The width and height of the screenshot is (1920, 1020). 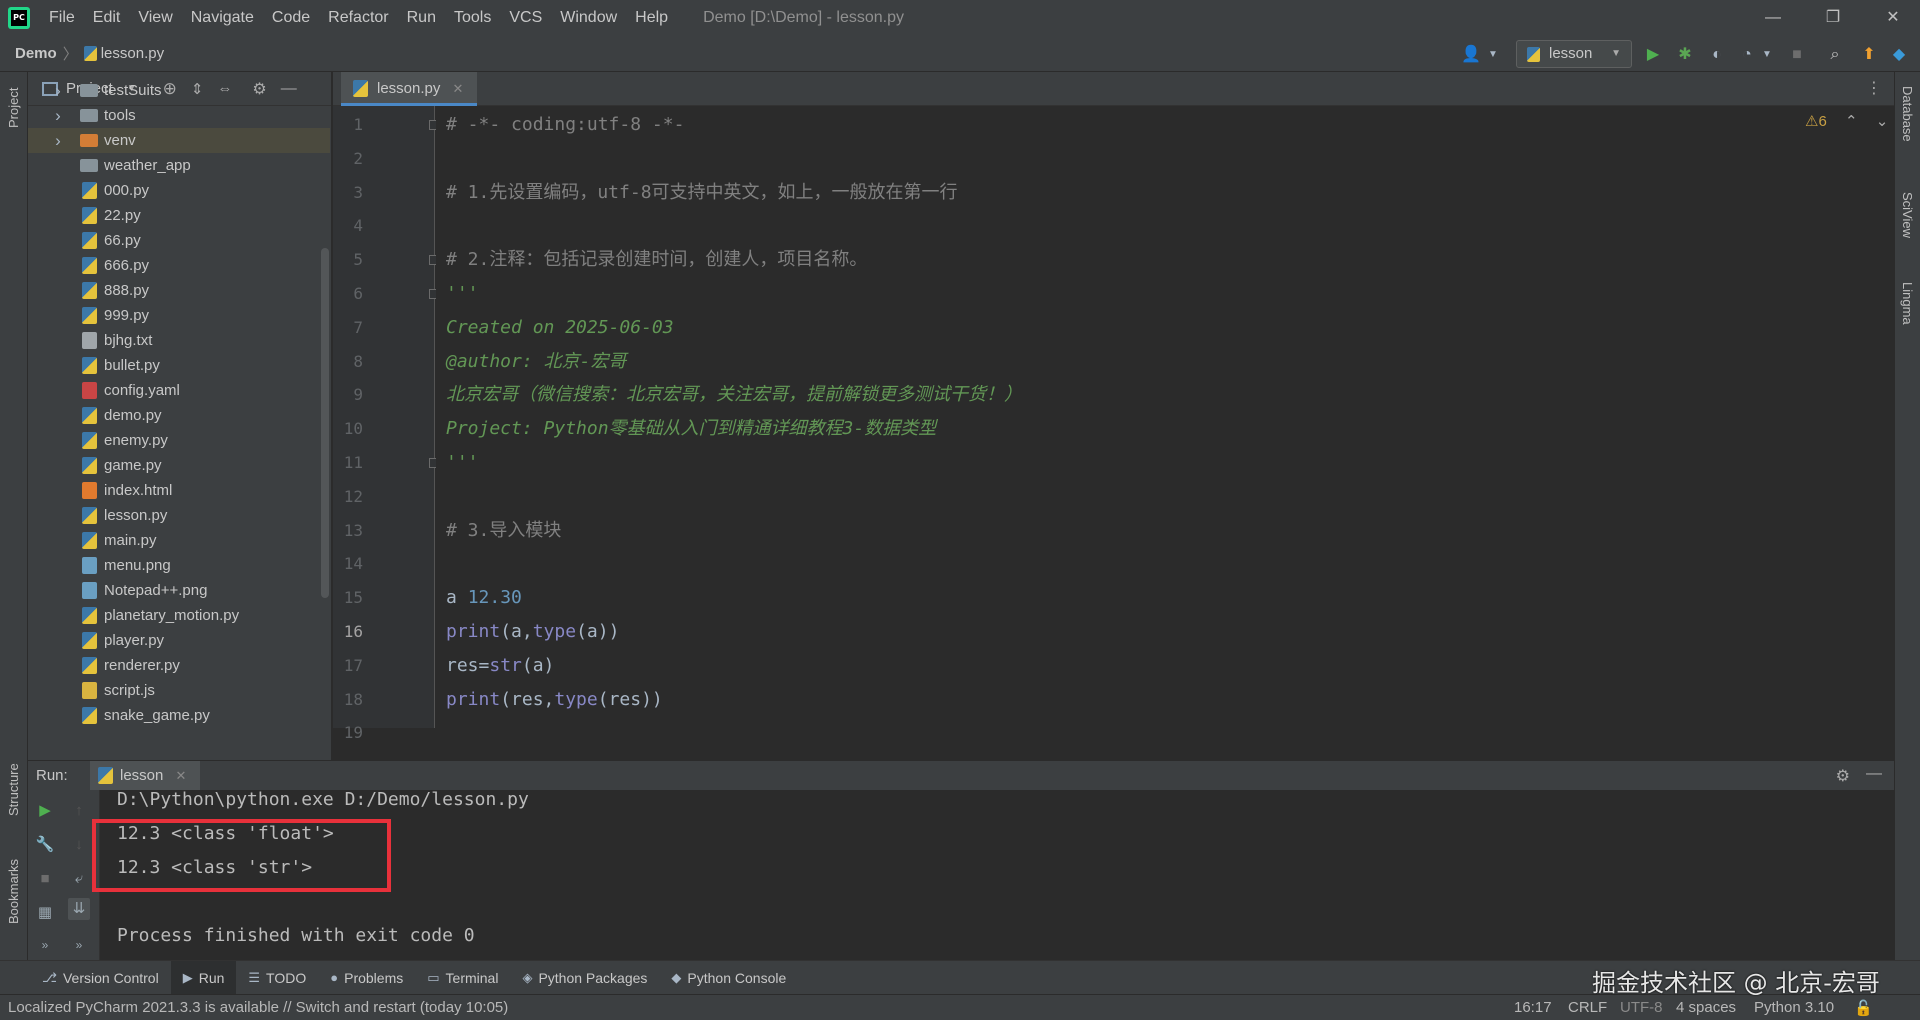 What do you see at coordinates (554, 700) in the screenshot?
I see `code-line: print(res,type(res))` at bounding box center [554, 700].